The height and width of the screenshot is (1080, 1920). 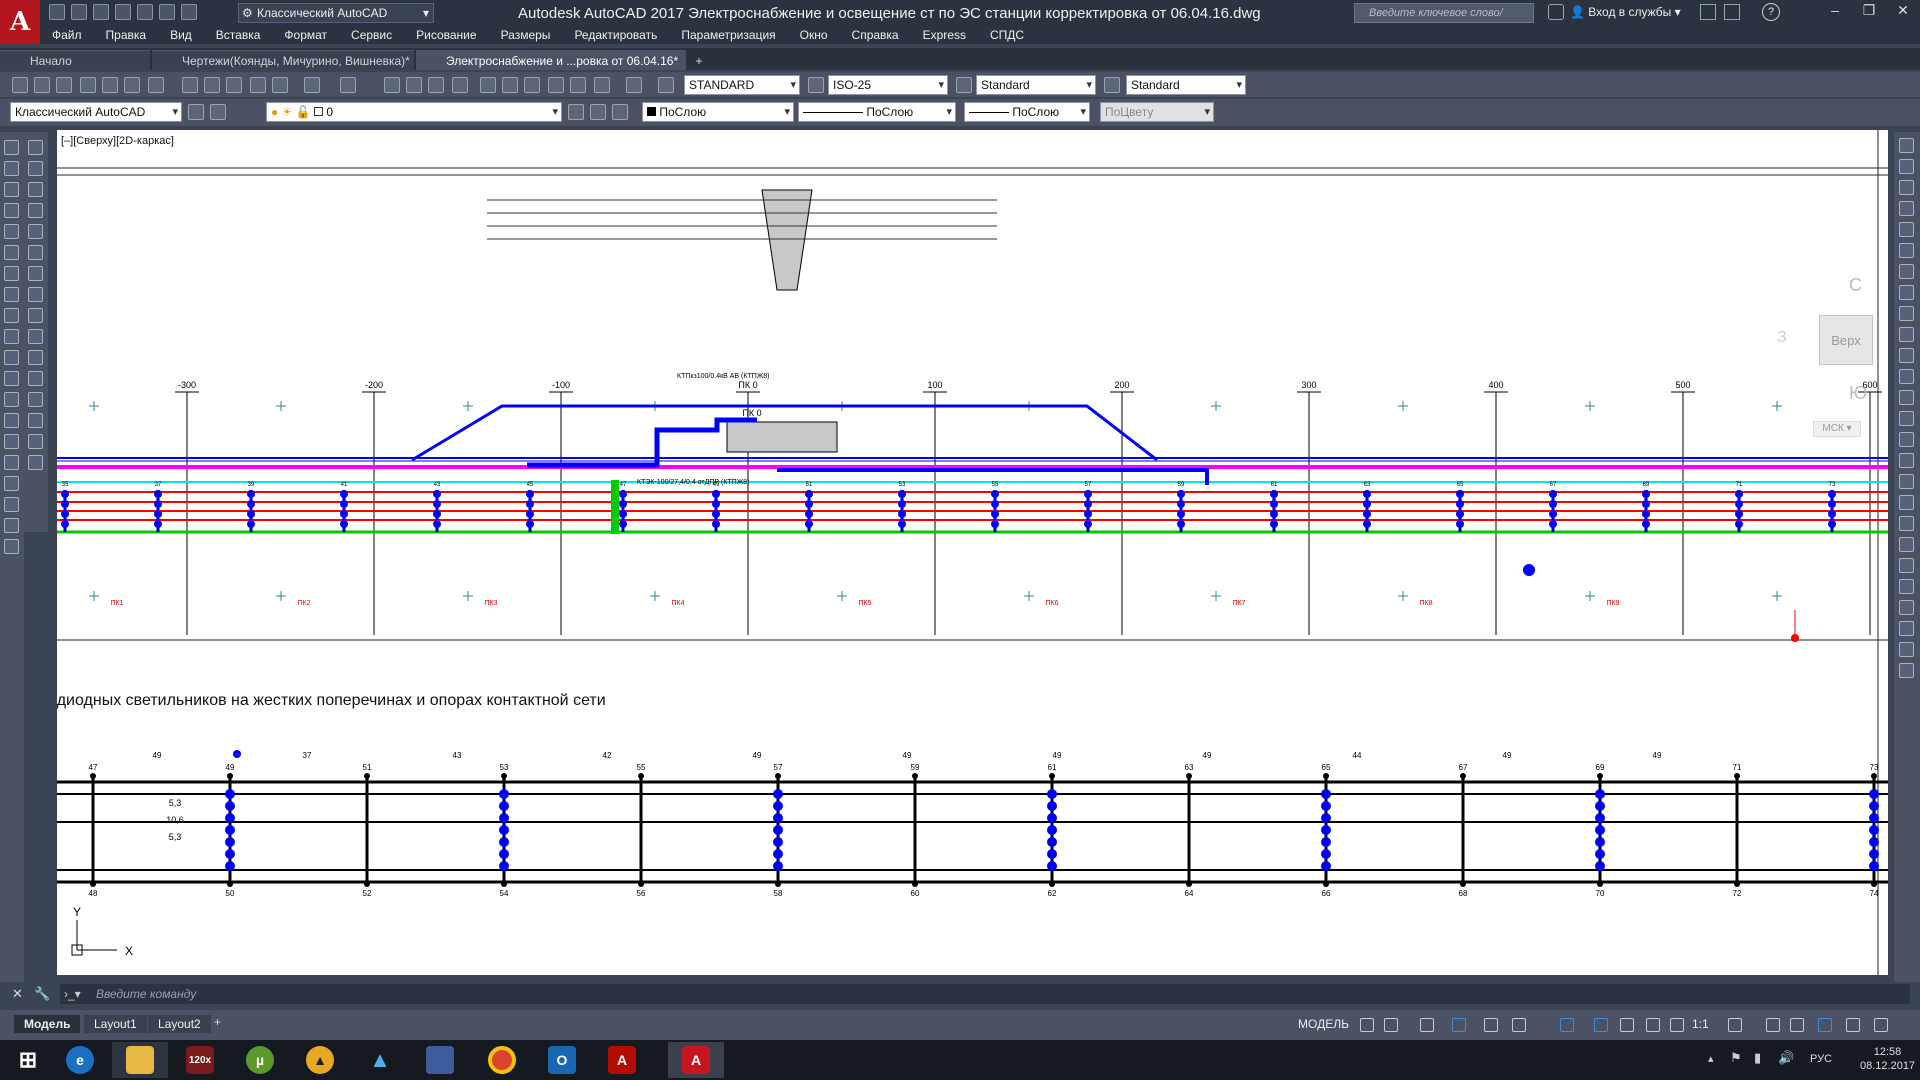 What do you see at coordinates (562, 1060) in the screenshot?
I see `taskbar-outlook: O` at bounding box center [562, 1060].